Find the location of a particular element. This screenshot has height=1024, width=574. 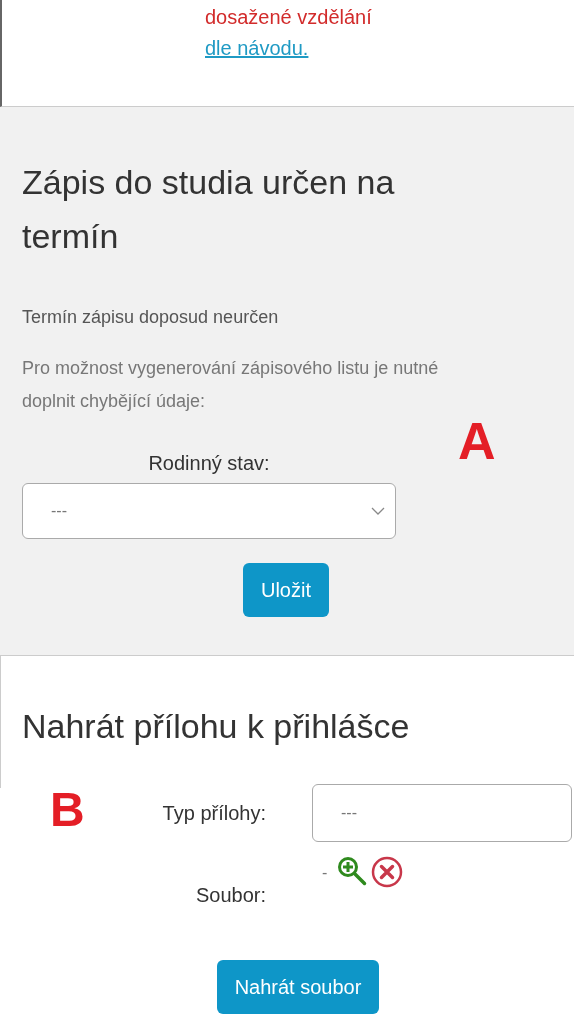

zoom-in-icon is located at coordinates (352, 871).